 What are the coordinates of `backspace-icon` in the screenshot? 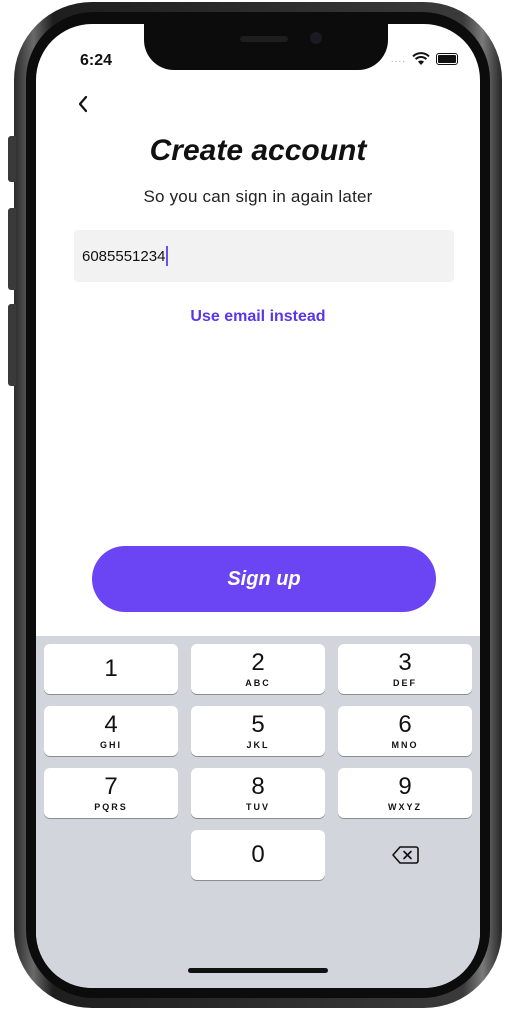 It's located at (405, 855).